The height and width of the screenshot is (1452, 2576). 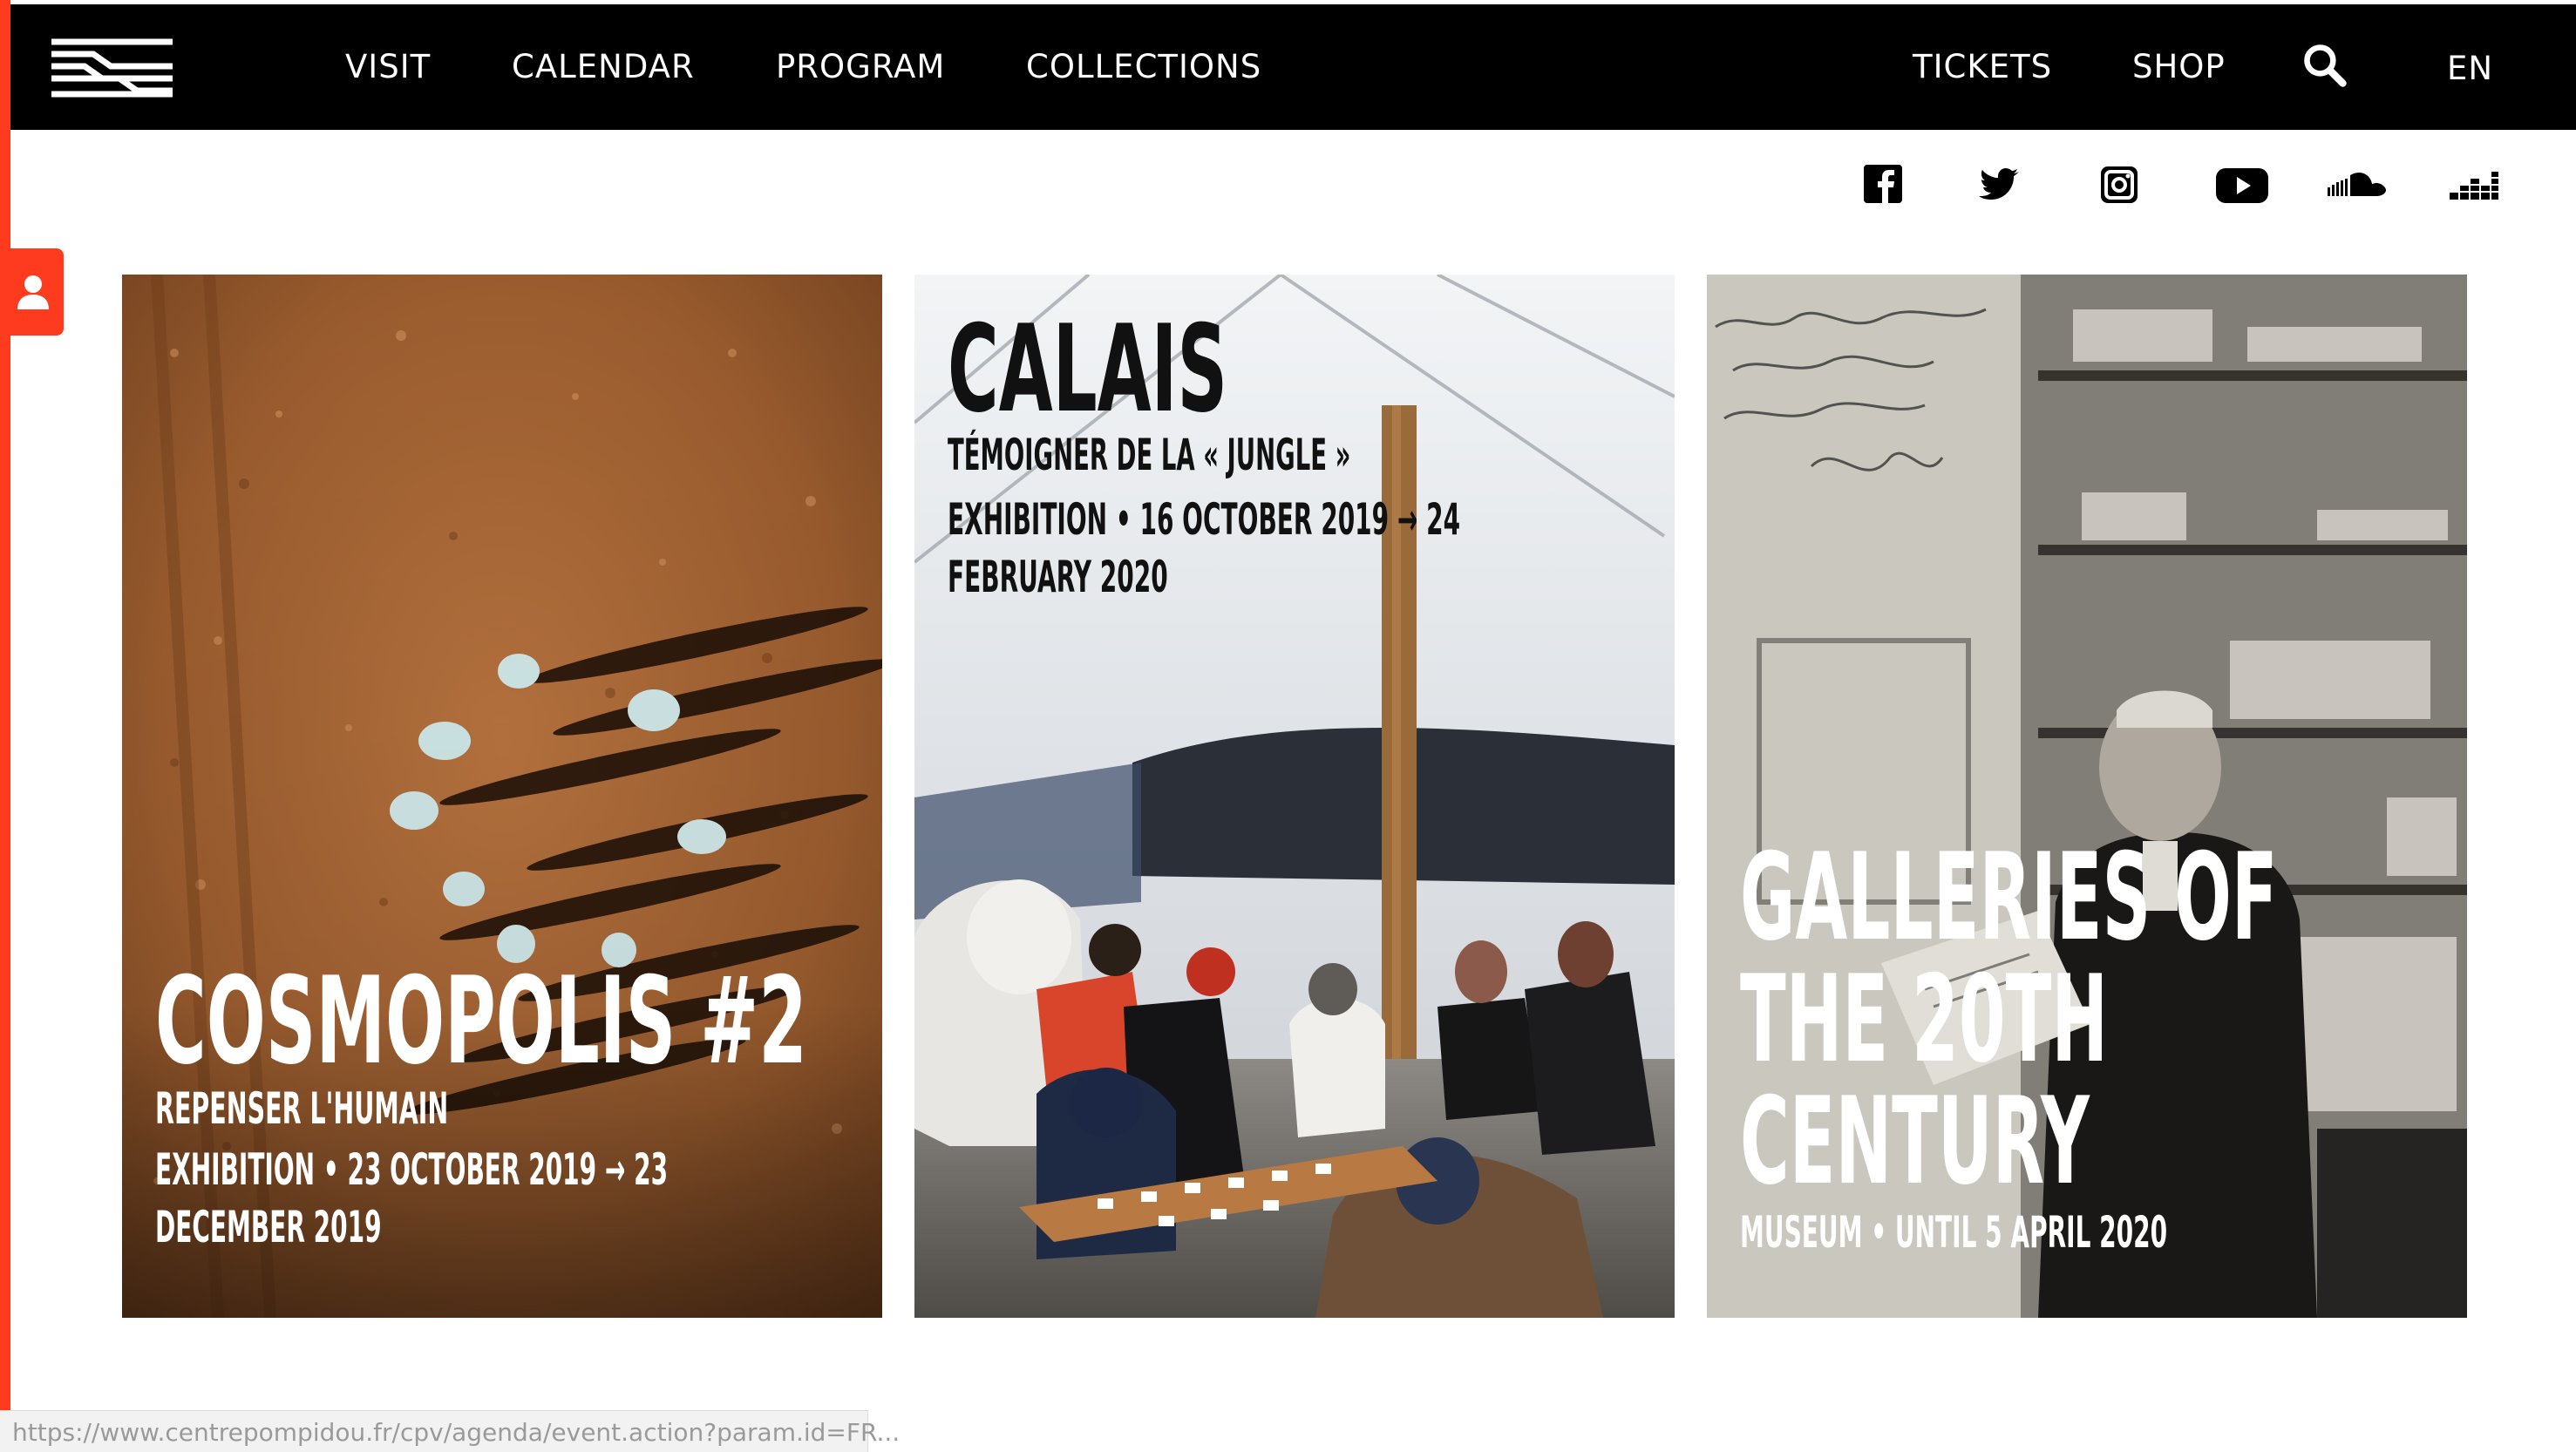 I want to click on centre-pompidou-logo, so click(x=112, y=68).